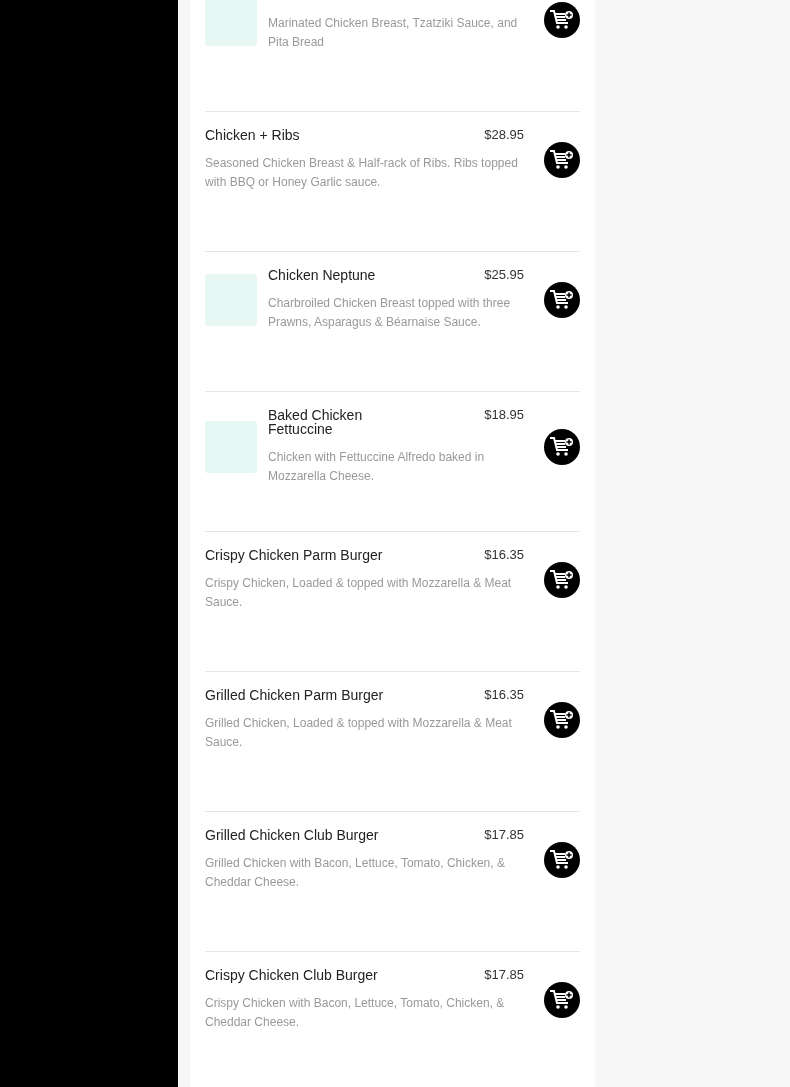 This screenshot has height=1087, width=790. What do you see at coordinates (390, 313) in the screenshot?
I see `item-description: Charbroiled Chicken Breast topped with three Prawns, Asparagus & Béarnaise Sauce.` at bounding box center [390, 313].